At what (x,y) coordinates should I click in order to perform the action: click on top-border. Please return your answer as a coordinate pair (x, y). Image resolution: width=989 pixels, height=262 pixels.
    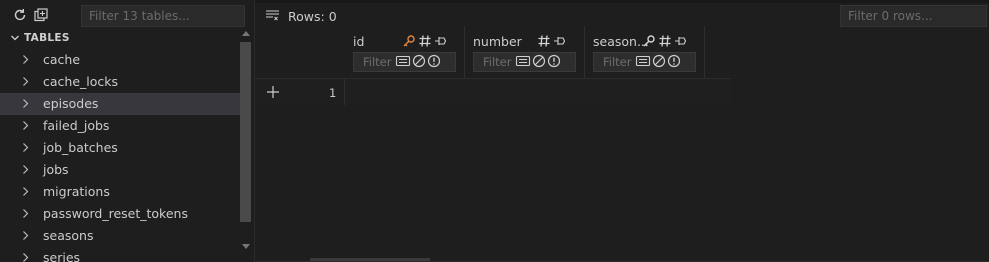
    Looking at the image, I should click on (622, 1).